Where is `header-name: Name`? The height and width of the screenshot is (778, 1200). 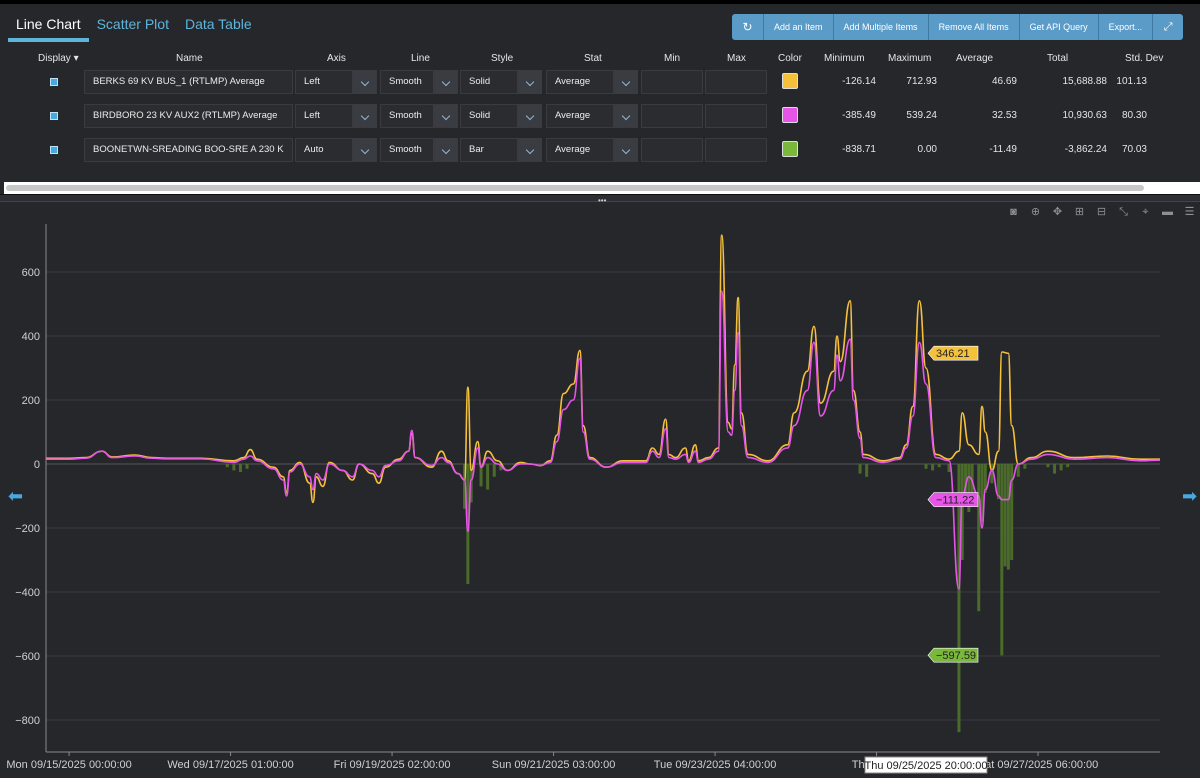 header-name: Name is located at coordinates (189, 58).